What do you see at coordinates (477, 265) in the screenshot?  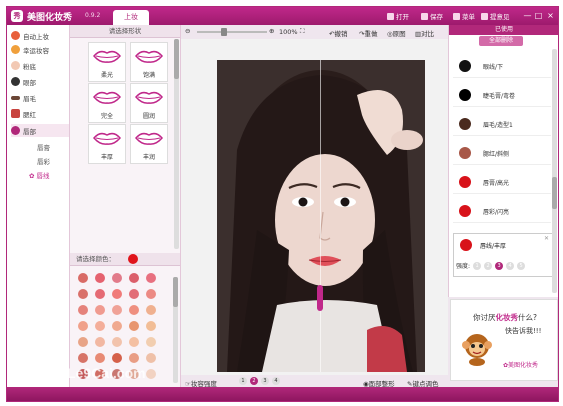 I see `item-strength-1: 1` at bounding box center [477, 265].